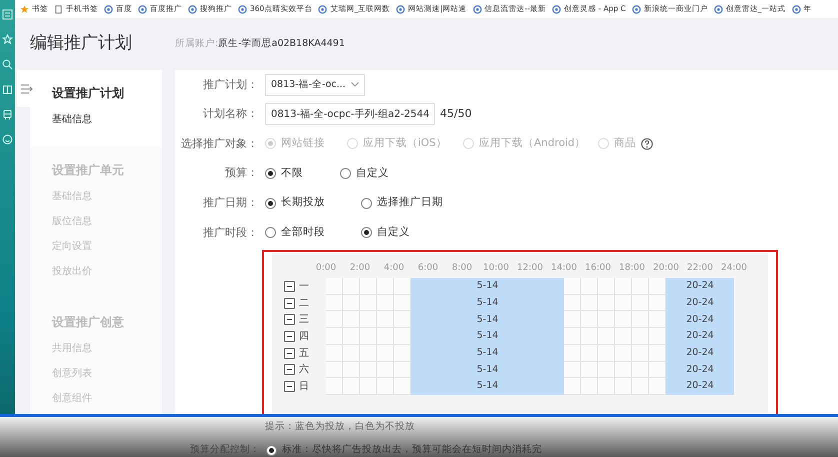 The image size is (838, 457). What do you see at coordinates (350, 114) in the screenshot?
I see `name-input-field: 0813-福-全-ocpc-手列-组a2-2544` at bounding box center [350, 114].